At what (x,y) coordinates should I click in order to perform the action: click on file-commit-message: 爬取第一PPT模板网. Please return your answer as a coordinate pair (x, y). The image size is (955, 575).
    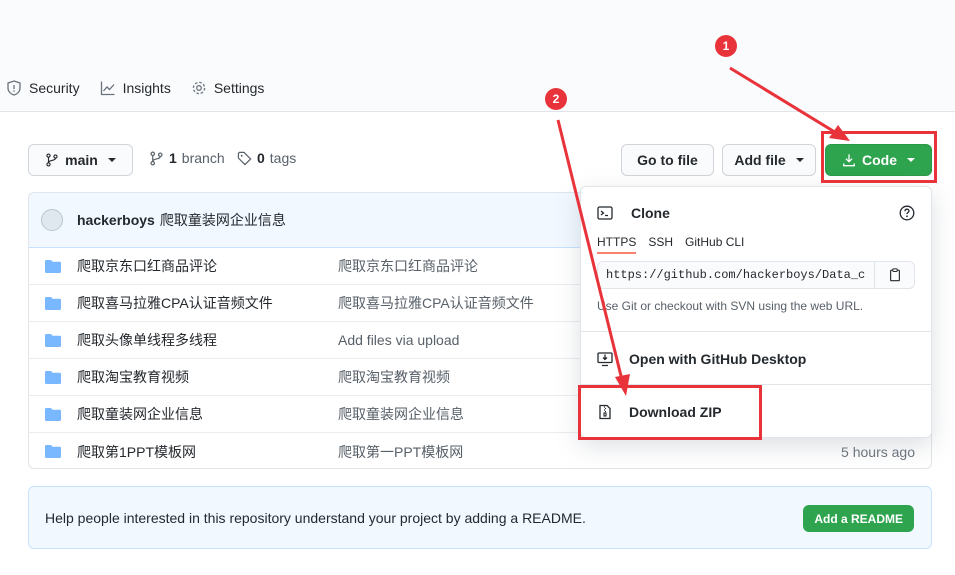
    Looking at the image, I should click on (400, 452).